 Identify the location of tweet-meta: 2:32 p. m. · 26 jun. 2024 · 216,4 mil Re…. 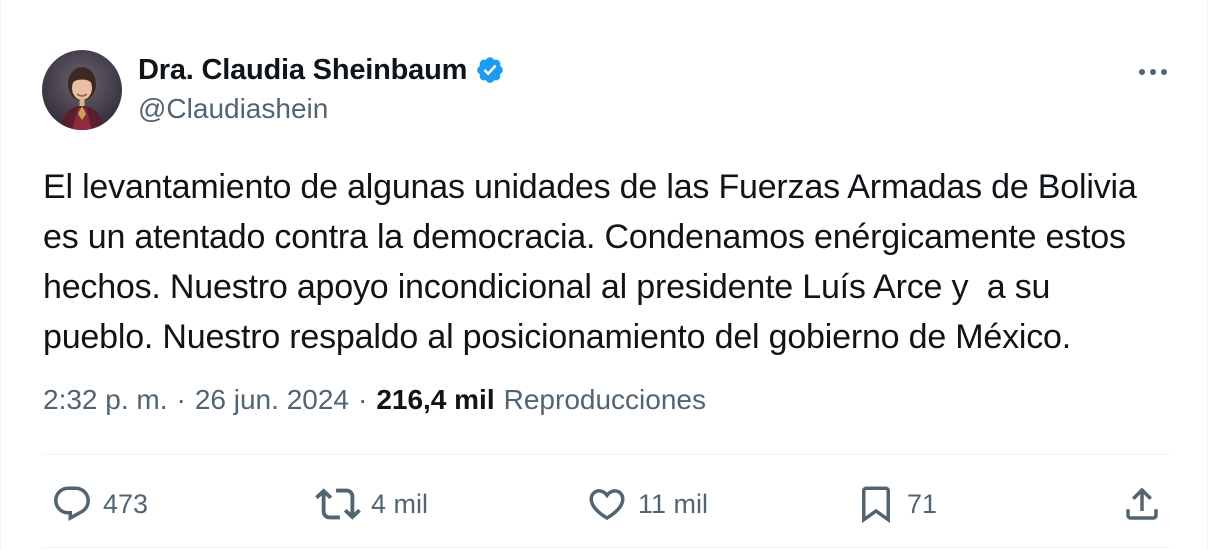
(374, 400).